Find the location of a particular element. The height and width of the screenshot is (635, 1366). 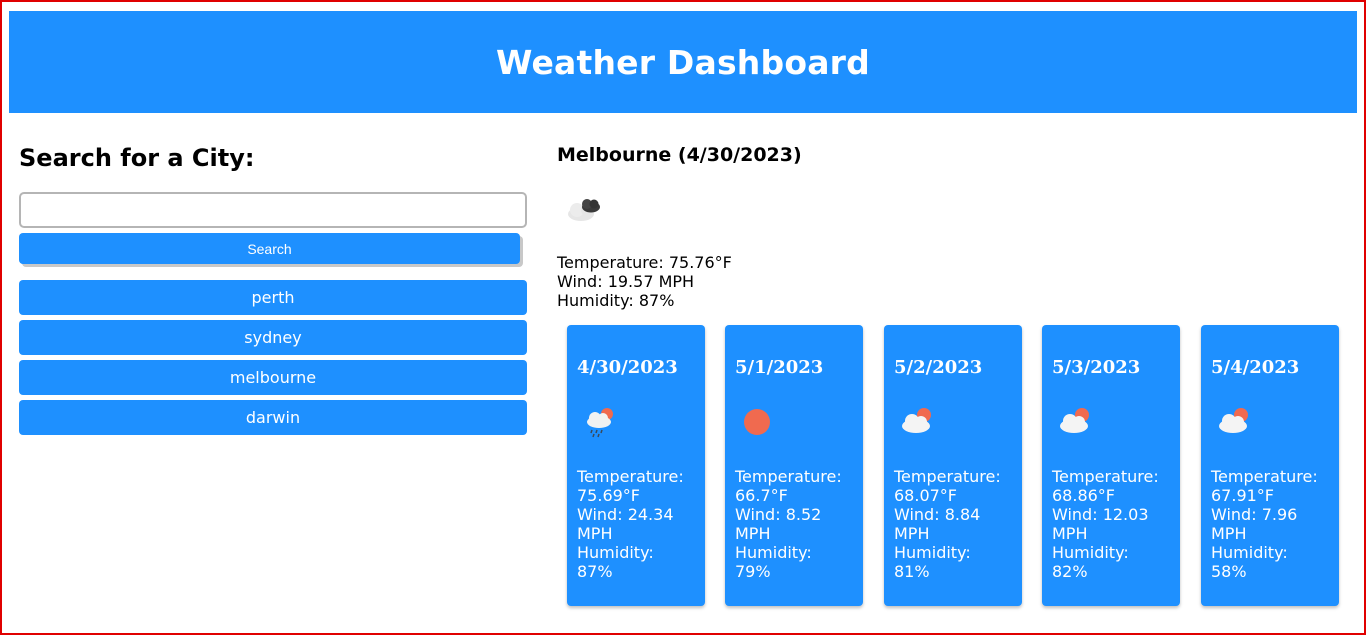

forecast-date: 5/4/2023 is located at coordinates (1255, 367).